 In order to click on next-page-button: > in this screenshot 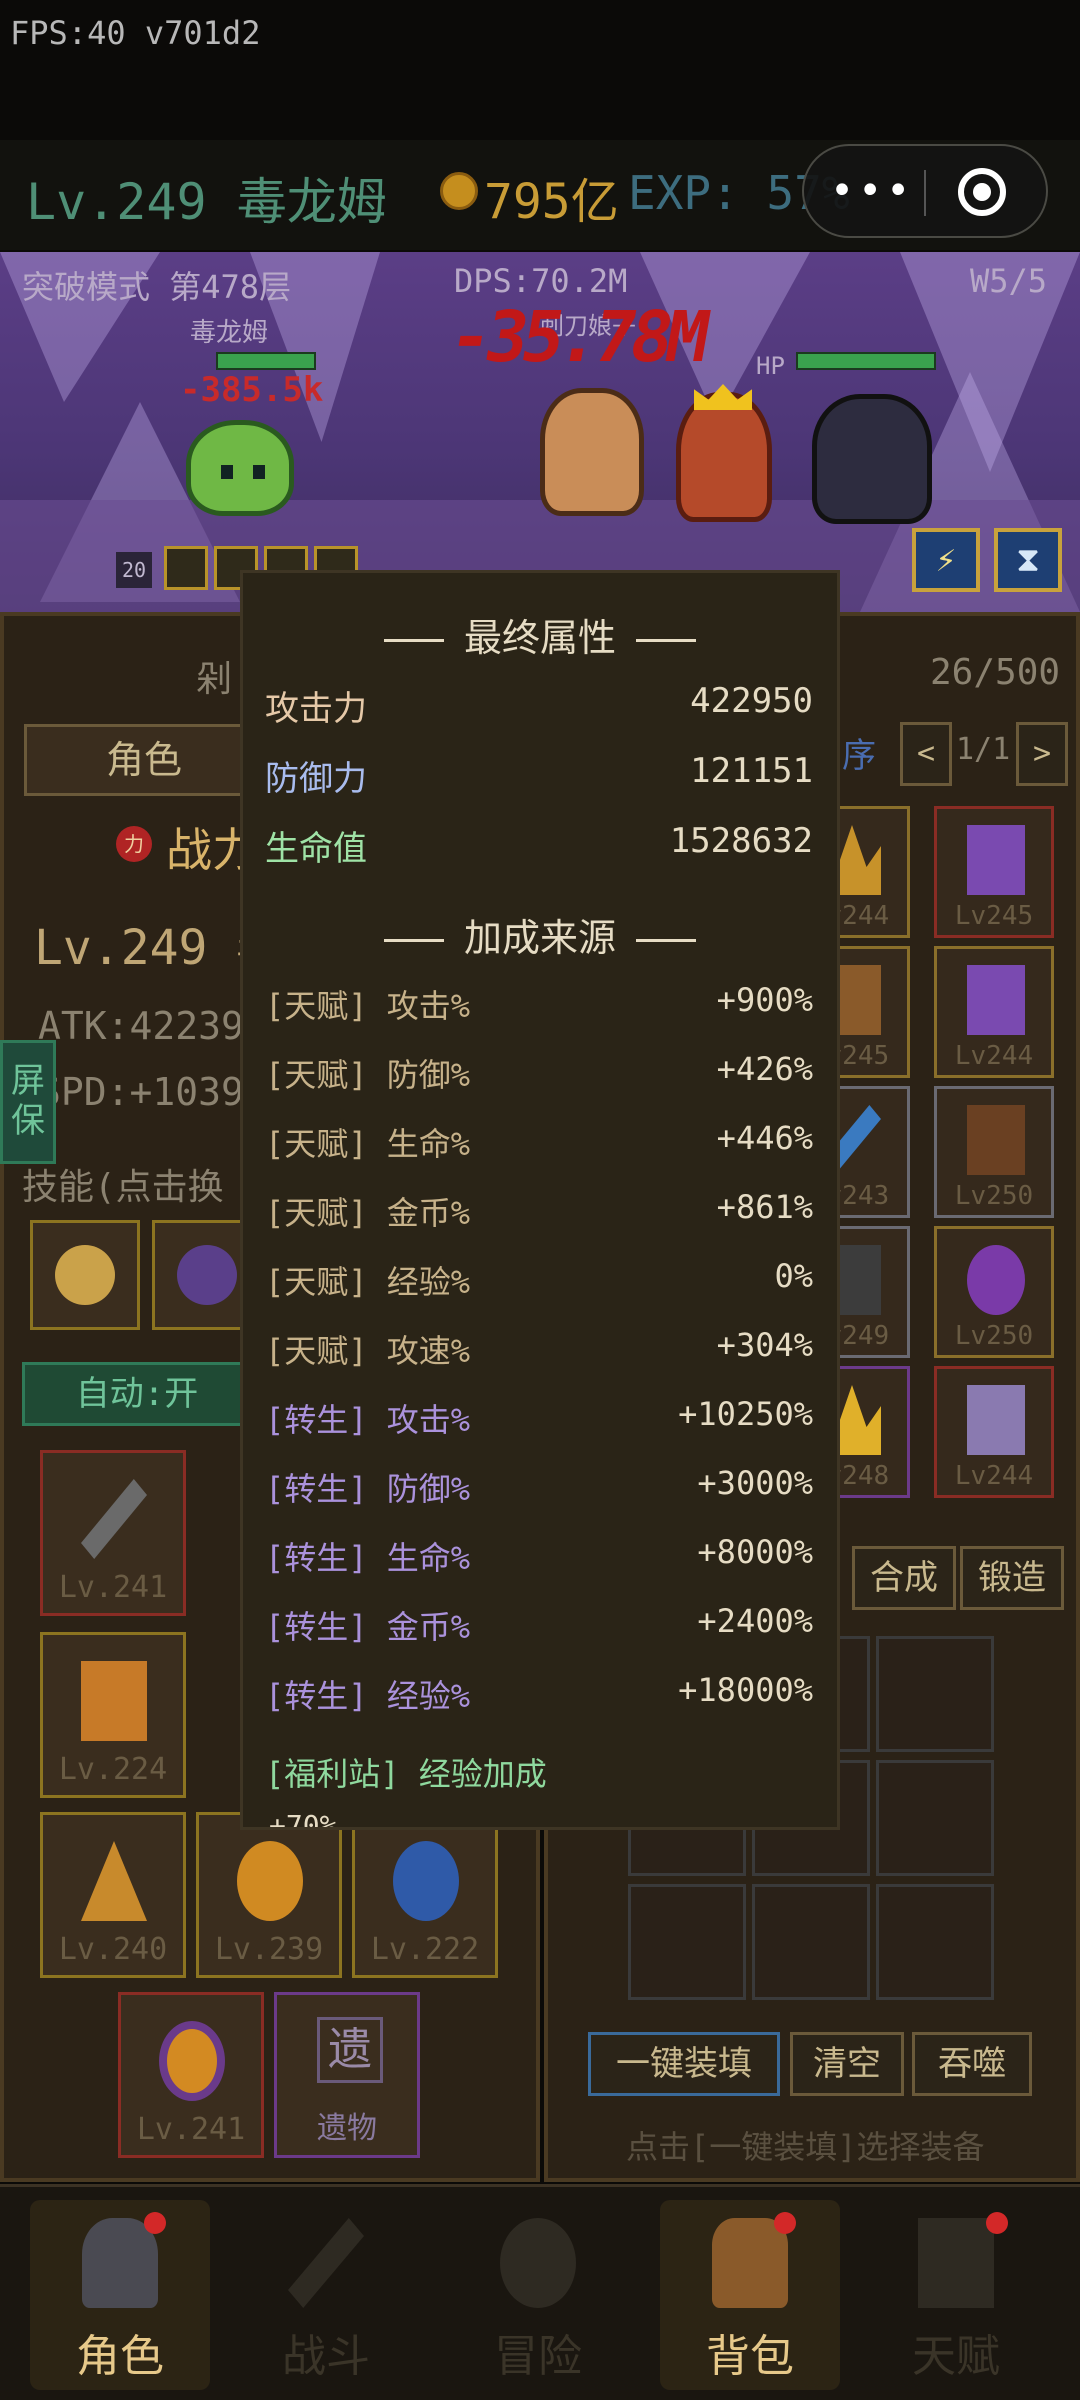, I will do `click(1042, 754)`.